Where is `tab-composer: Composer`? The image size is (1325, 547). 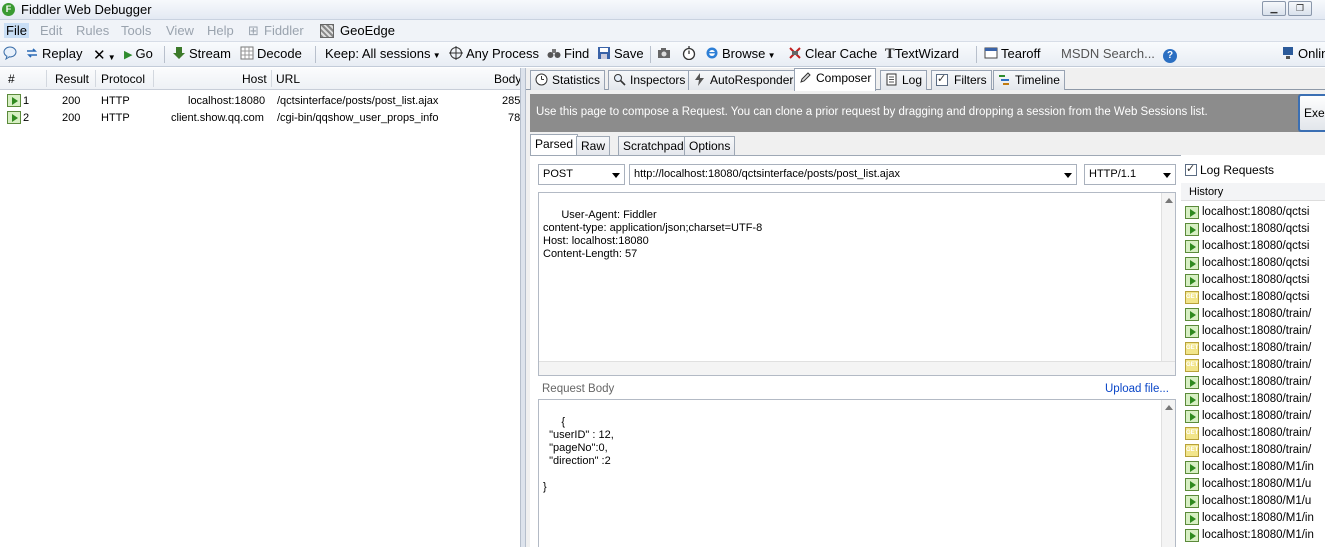
tab-composer: Composer is located at coordinates (835, 79).